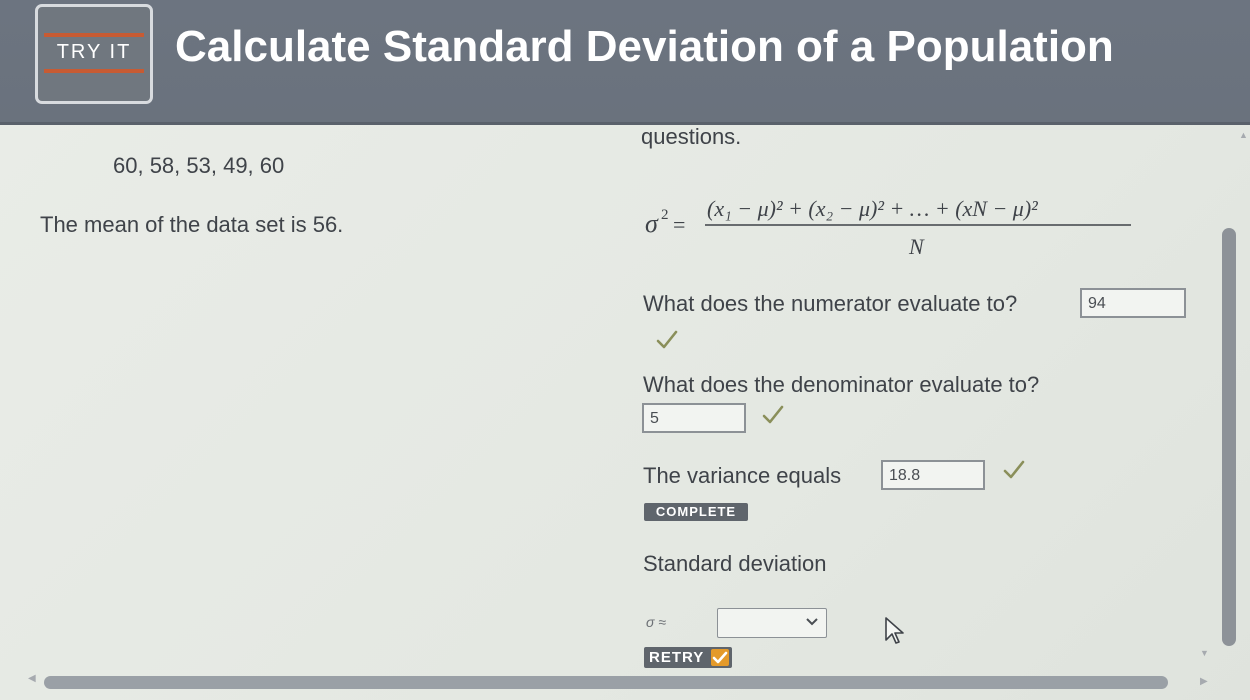  Describe the element at coordinates (192, 224) in the screenshot. I see `mean-statement: The mean of the data set is 56.` at that location.